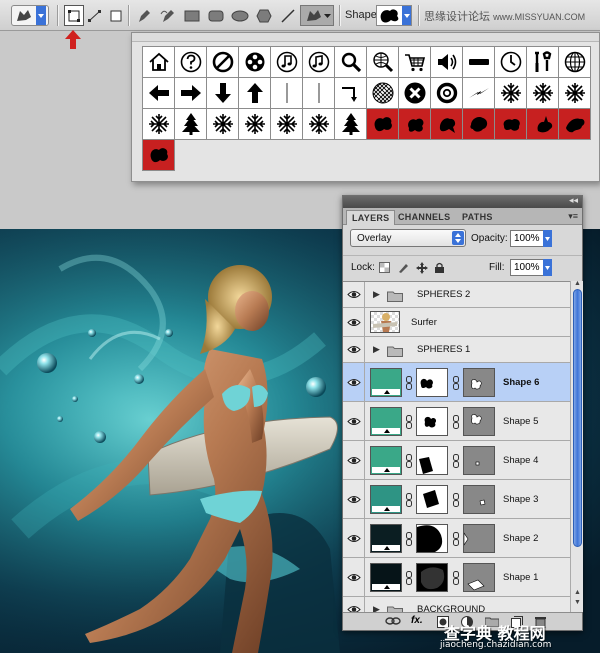  I want to click on layer-style-fx-icon: fx., so click(417, 620).